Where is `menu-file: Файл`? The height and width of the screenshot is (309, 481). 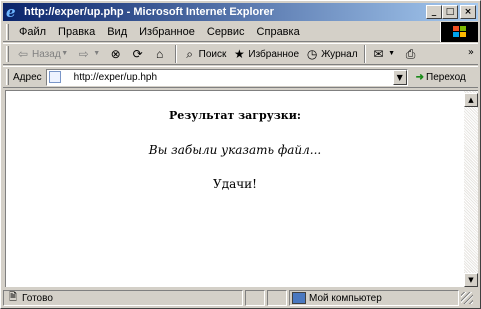 menu-file: Файл is located at coordinates (32, 32).